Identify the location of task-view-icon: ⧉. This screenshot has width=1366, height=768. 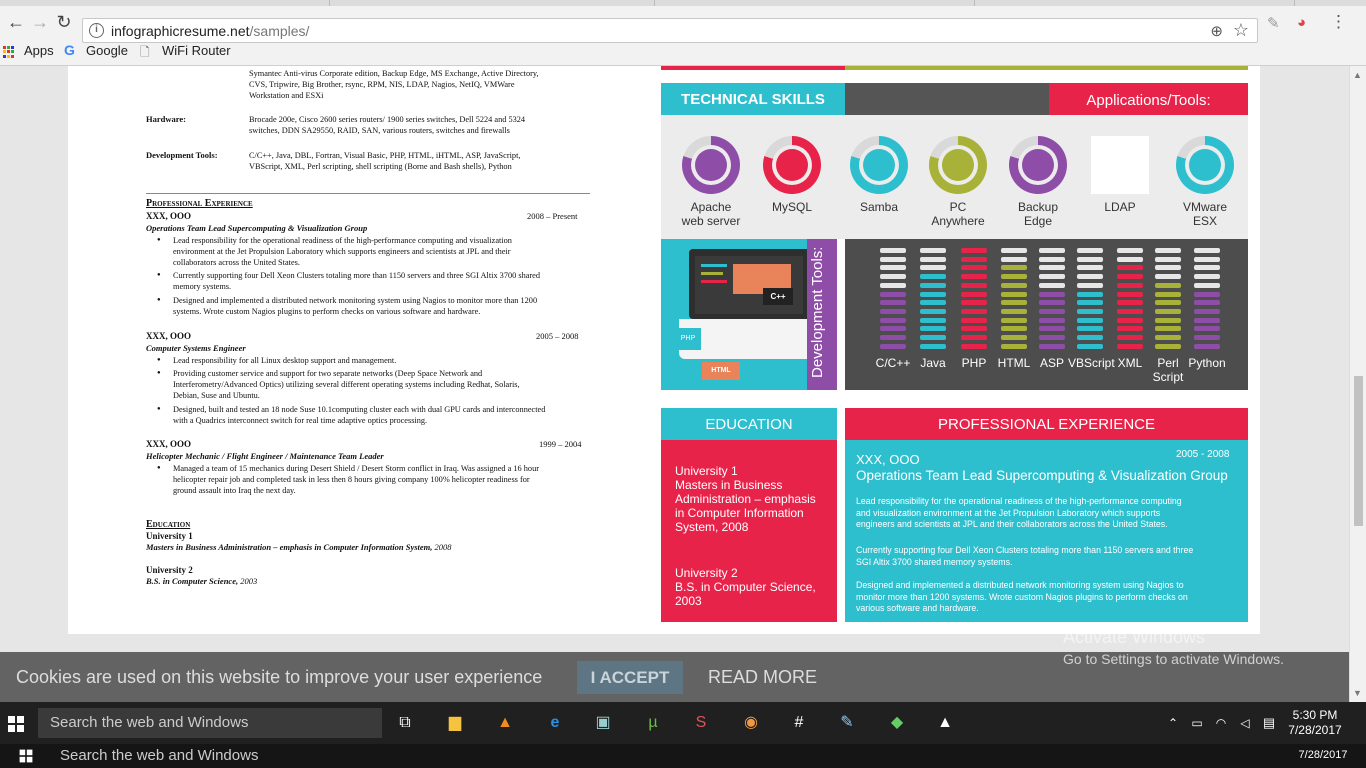
(405, 723).